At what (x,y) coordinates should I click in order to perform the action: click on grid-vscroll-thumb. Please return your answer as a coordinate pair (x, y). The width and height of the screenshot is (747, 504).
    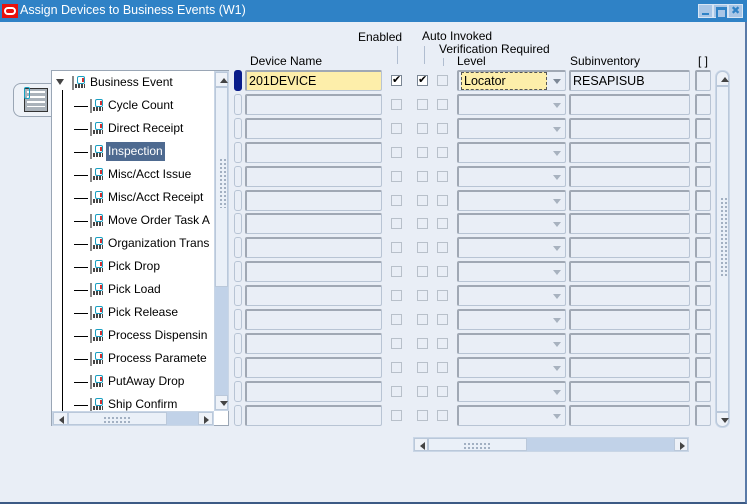
    Looking at the image, I should click on (722, 249).